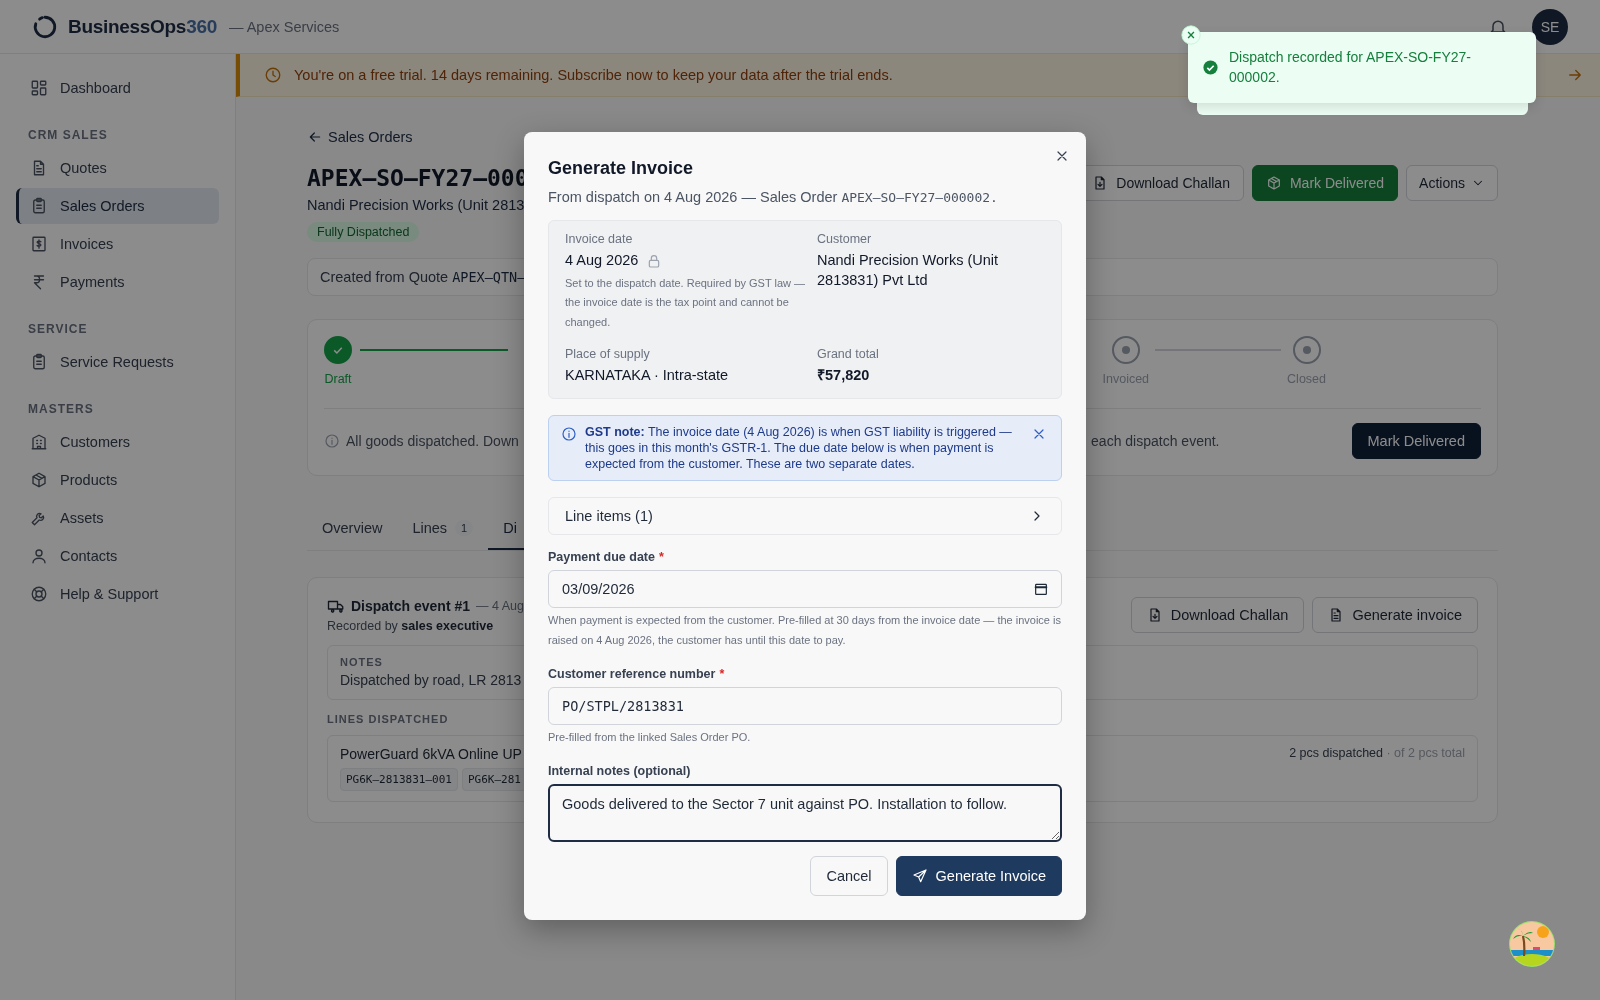 Image resolution: width=1600 pixels, height=1000 pixels. What do you see at coordinates (608, 353) in the screenshot?
I see `summary-label: Place of supply` at bounding box center [608, 353].